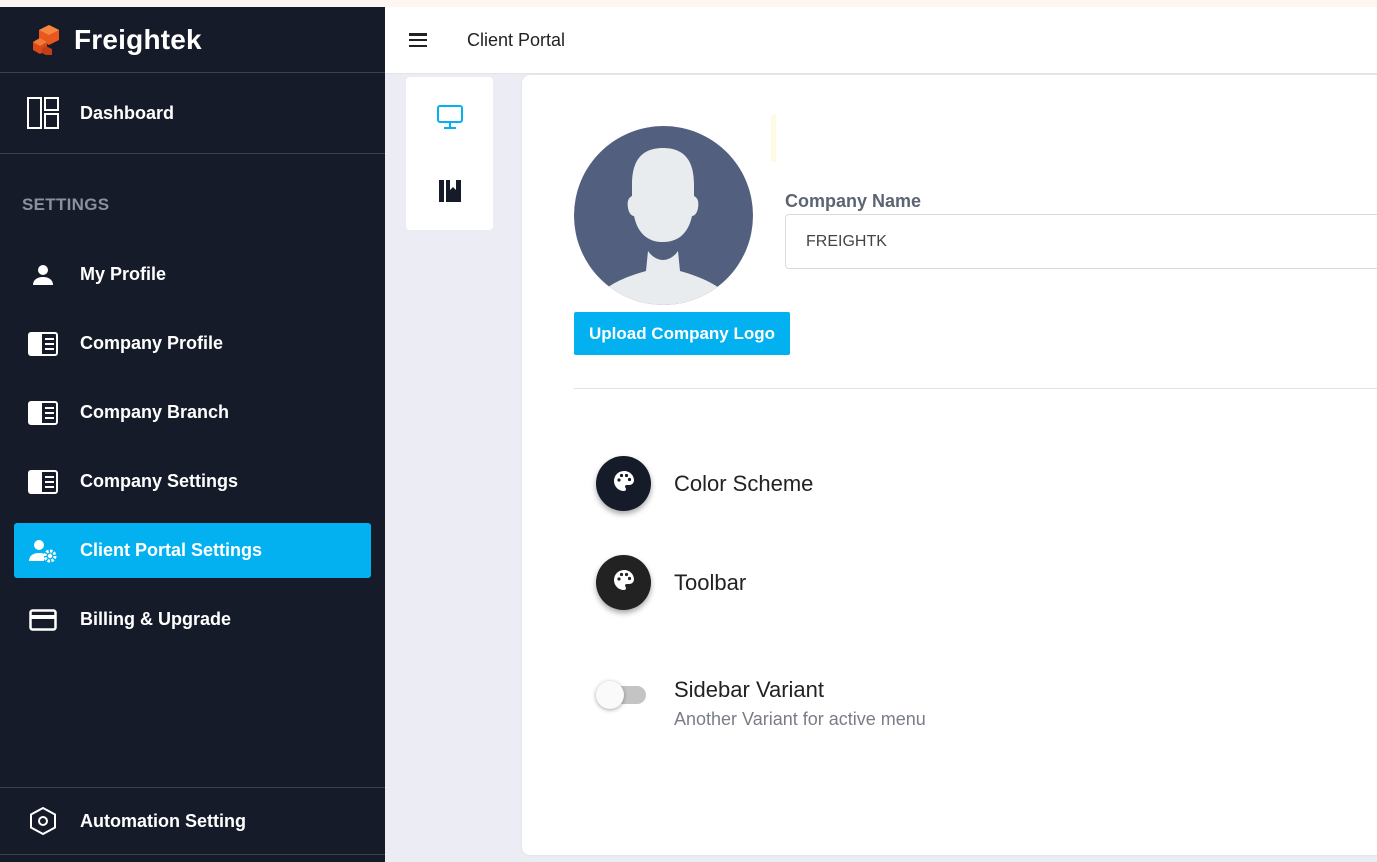 This screenshot has height=862, width=1377. Describe the element at coordinates (127, 112) in the screenshot. I see `sidebar-item-label: Dashboard` at that location.